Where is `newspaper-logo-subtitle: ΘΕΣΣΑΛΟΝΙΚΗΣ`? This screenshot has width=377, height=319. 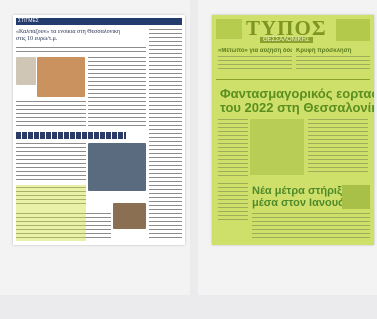
newspaper-logo-subtitle: ΘΕΣΣΑΛΟΝΙΚΗΣ is located at coordinates (286, 40).